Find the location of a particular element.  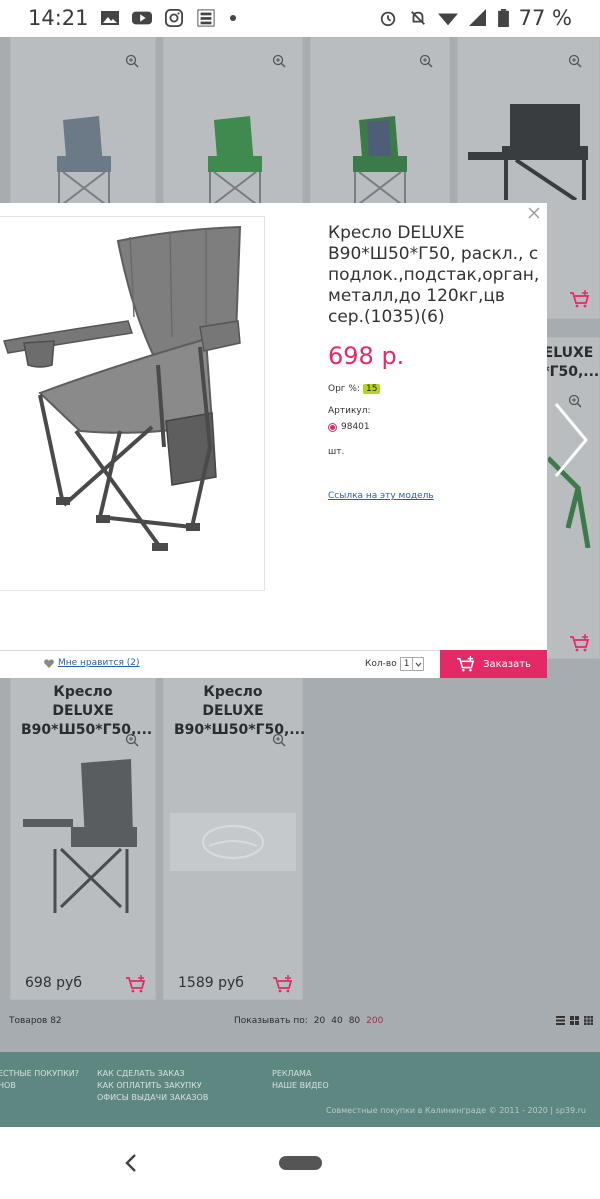

battery-icon is located at coordinates (503, 18).